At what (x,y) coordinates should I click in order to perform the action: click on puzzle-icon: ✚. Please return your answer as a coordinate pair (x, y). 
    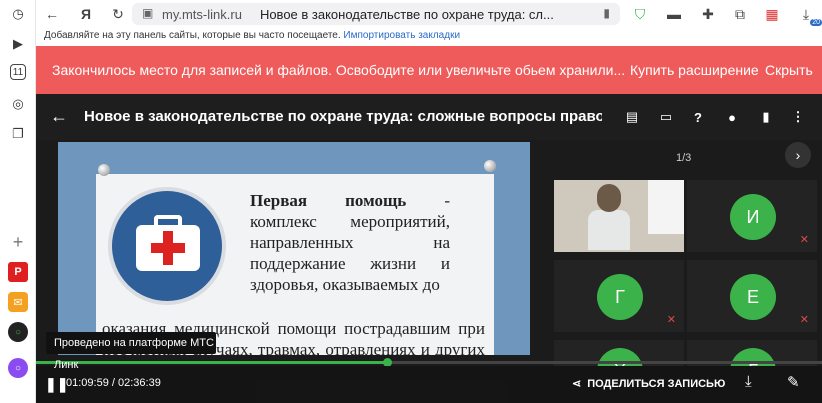
    Looking at the image, I should click on (708, 14).